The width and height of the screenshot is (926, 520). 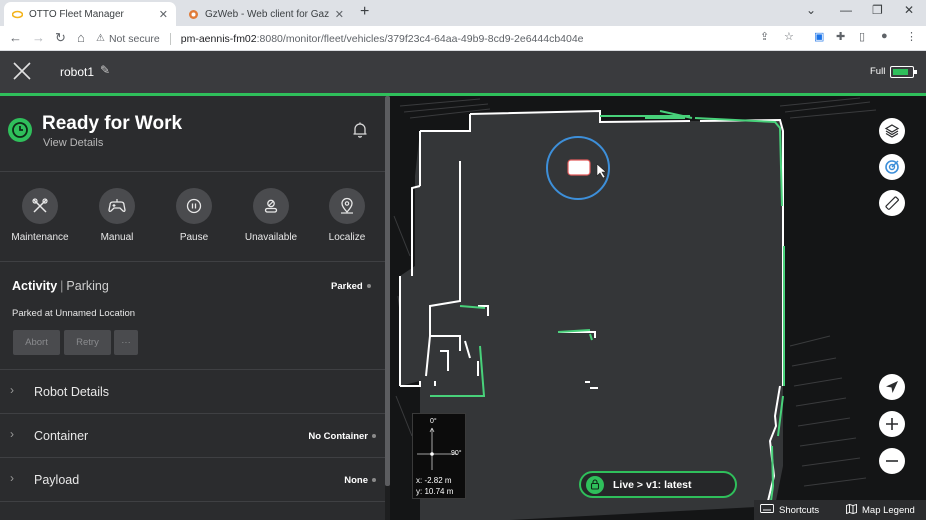 I want to click on activity-mission: Parking, so click(x=87, y=286).